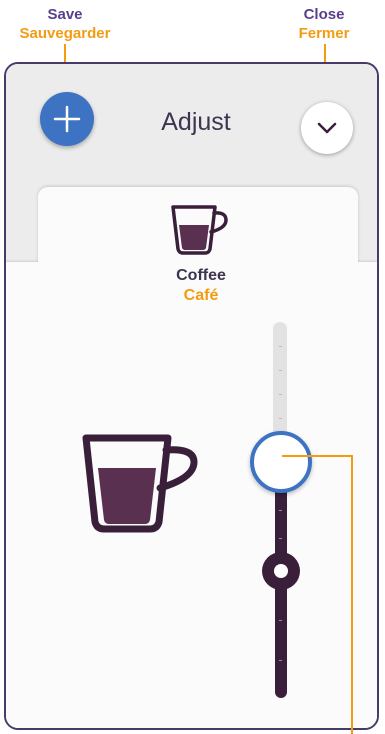 The image size is (385, 734). What do you see at coordinates (324, 14) in the screenshot?
I see `close-callout-en: Close` at bounding box center [324, 14].